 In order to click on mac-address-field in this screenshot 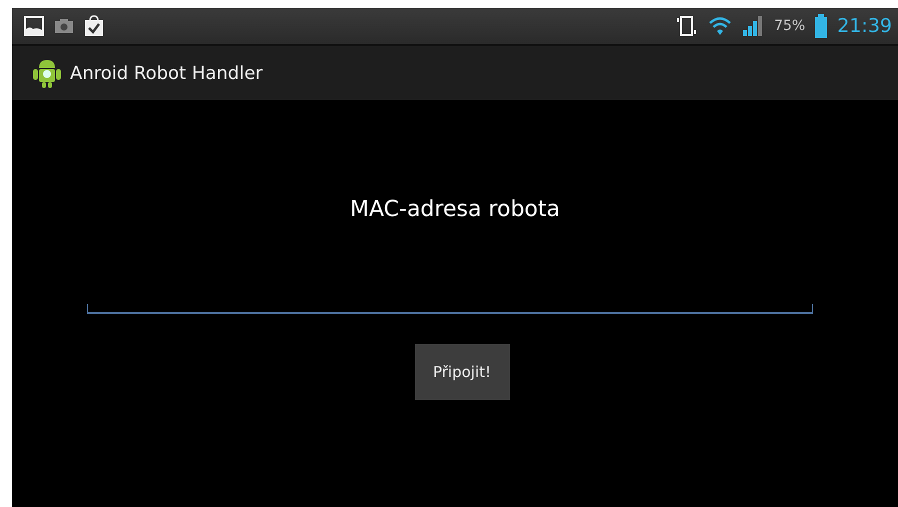, I will do `click(450, 309)`.